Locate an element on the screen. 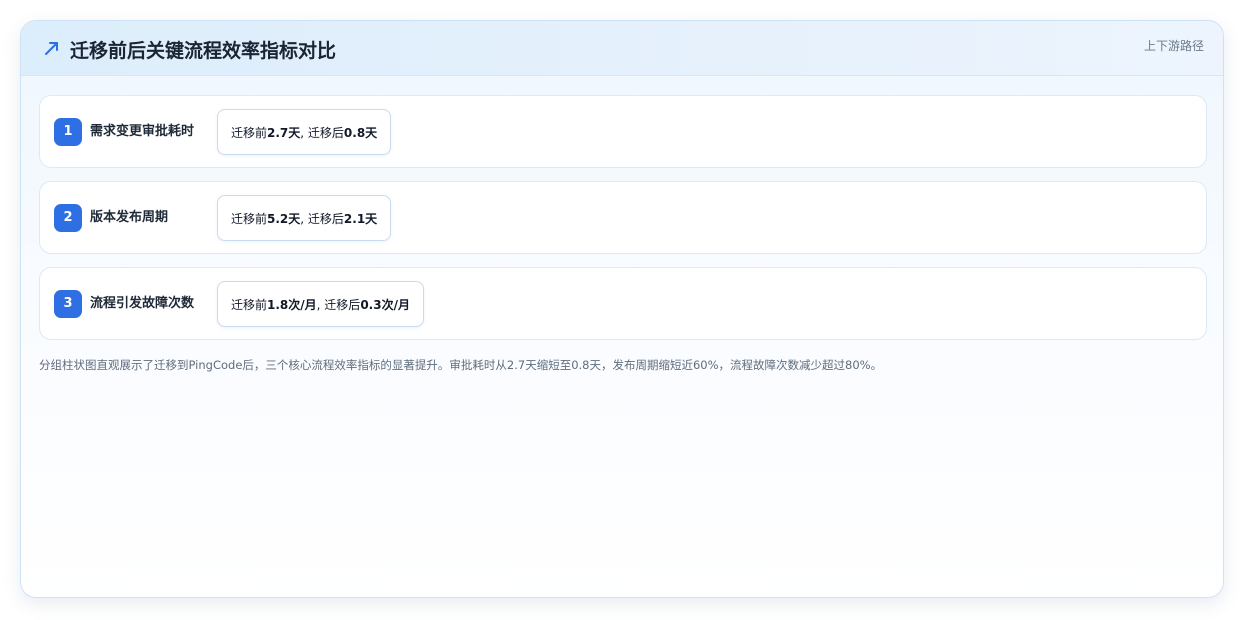 Image resolution: width=1246 pixels, height=620 pixels. metric-label: 流程引发故障次数 is located at coordinates (142, 303).